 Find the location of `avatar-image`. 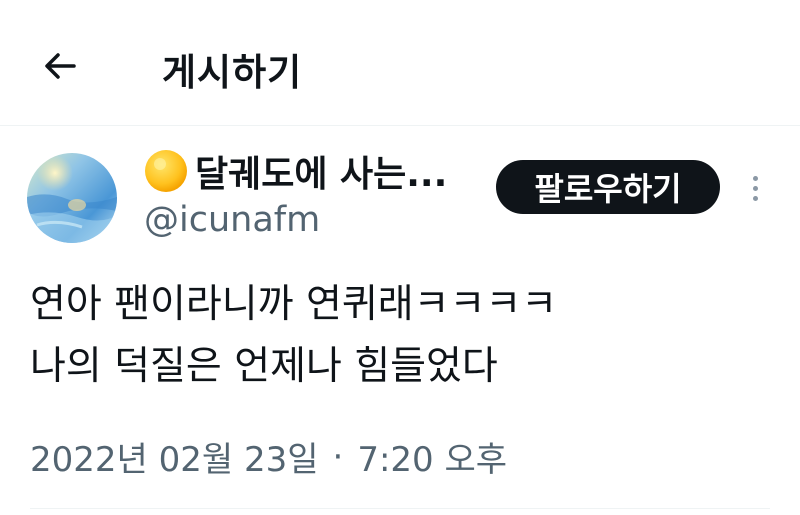

avatar-image is located at coordinates (72, 198).